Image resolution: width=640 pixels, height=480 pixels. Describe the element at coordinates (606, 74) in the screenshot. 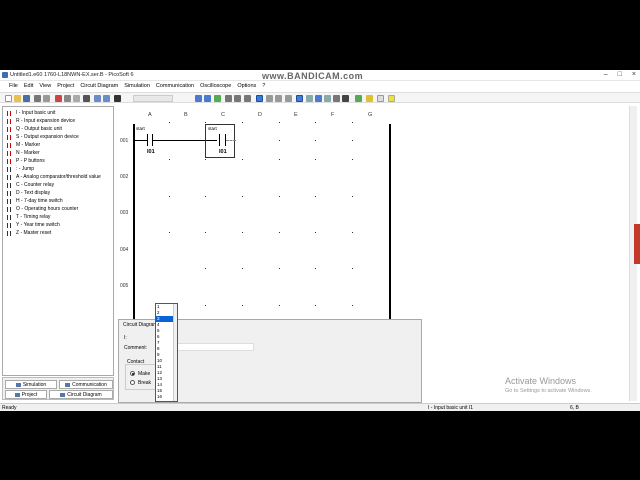

I see `minimize-button: –` at that location.